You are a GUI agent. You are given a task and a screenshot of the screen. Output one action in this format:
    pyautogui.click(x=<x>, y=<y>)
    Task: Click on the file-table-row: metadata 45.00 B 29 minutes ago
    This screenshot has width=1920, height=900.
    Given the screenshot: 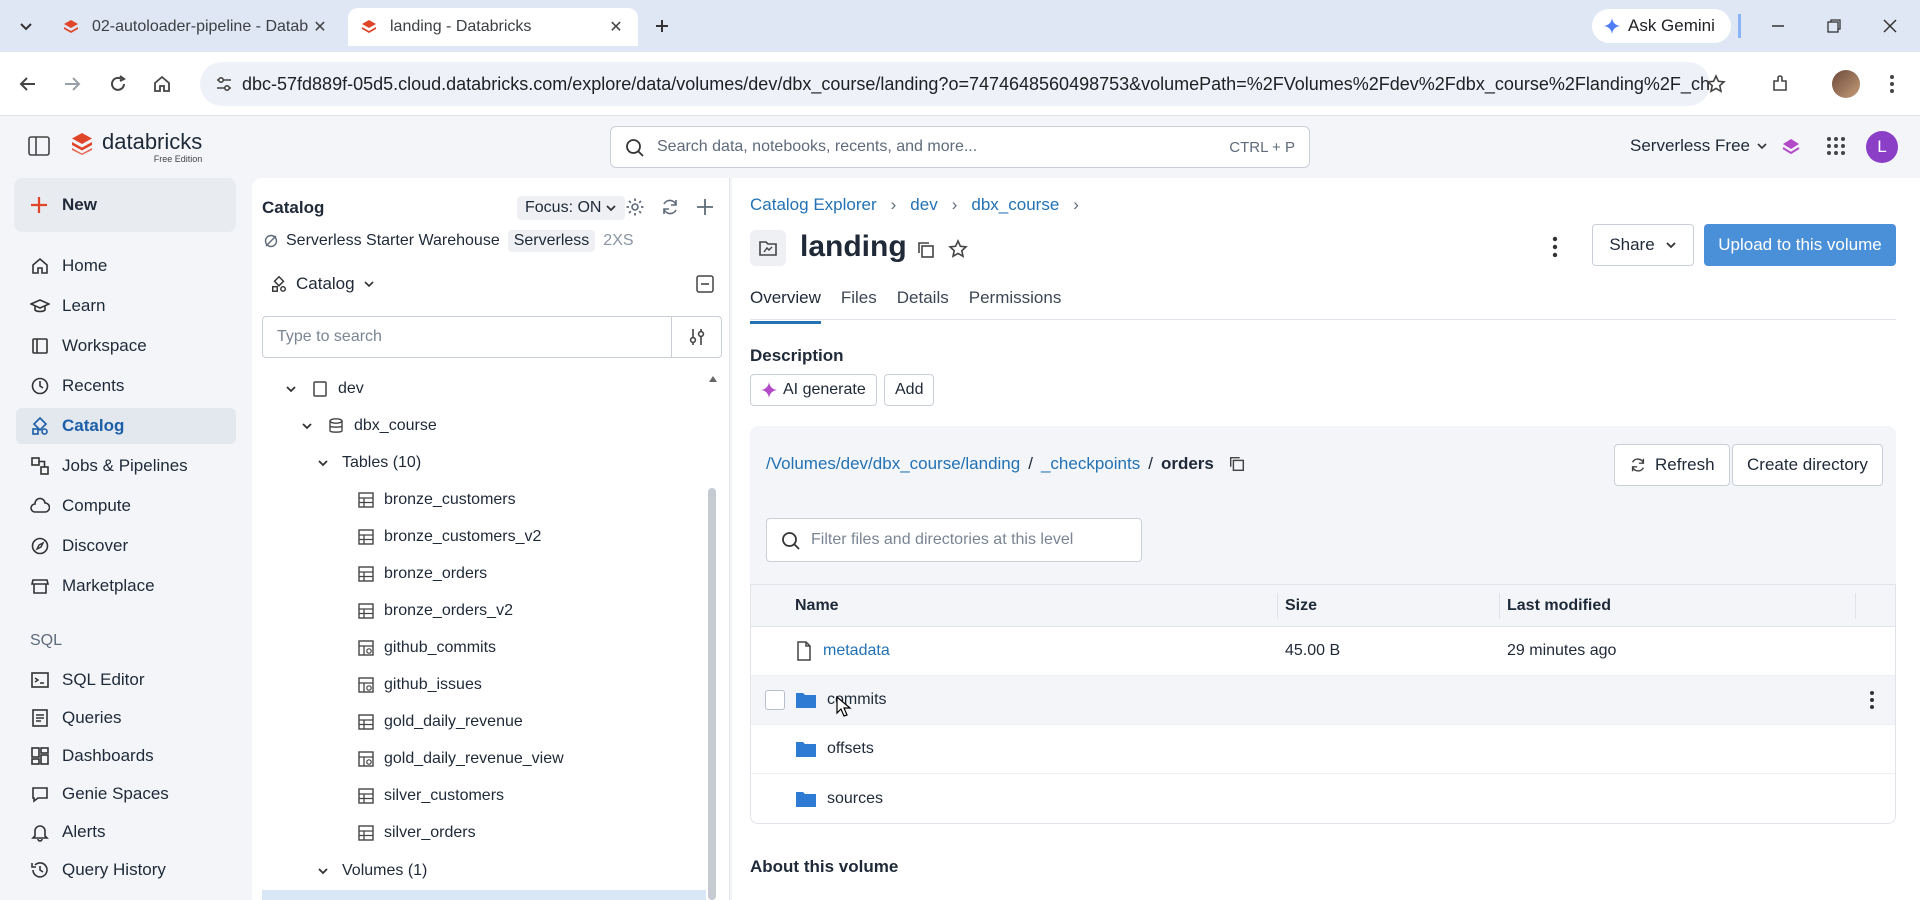 What is the action you would take?
    pyautogui.click(x=1323, y=651)
    